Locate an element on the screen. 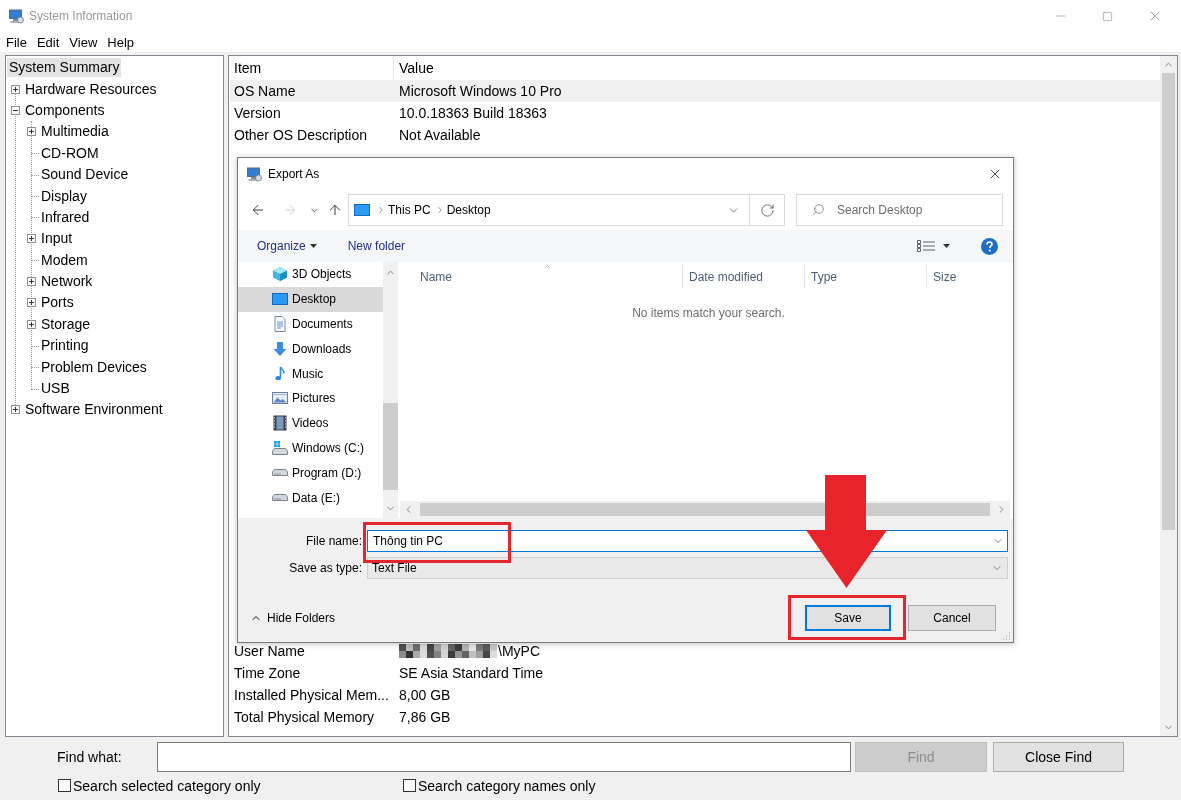  file-type-dropdown: Text File is located at coordinates (687, 568).